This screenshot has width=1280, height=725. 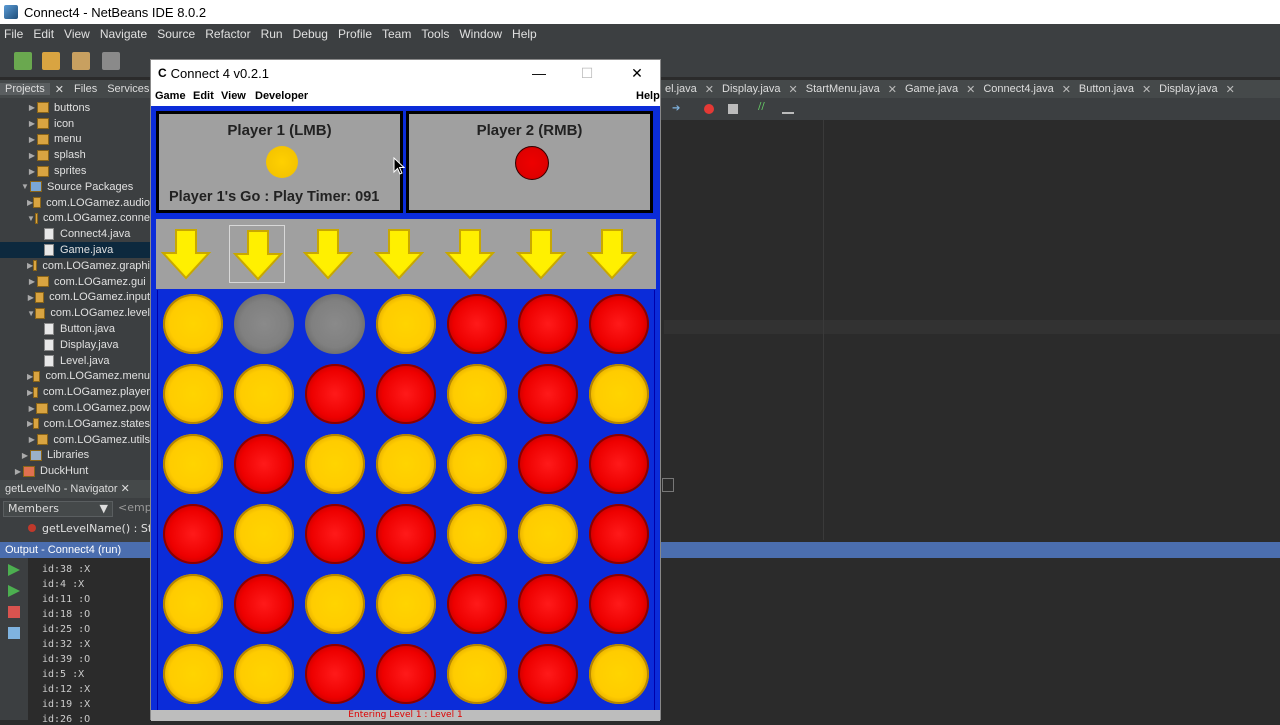 What do you see at coordinates (75, 155) in the screenshot?
I see `tree-item: ▶ splash` at bounding box center [75, 155].